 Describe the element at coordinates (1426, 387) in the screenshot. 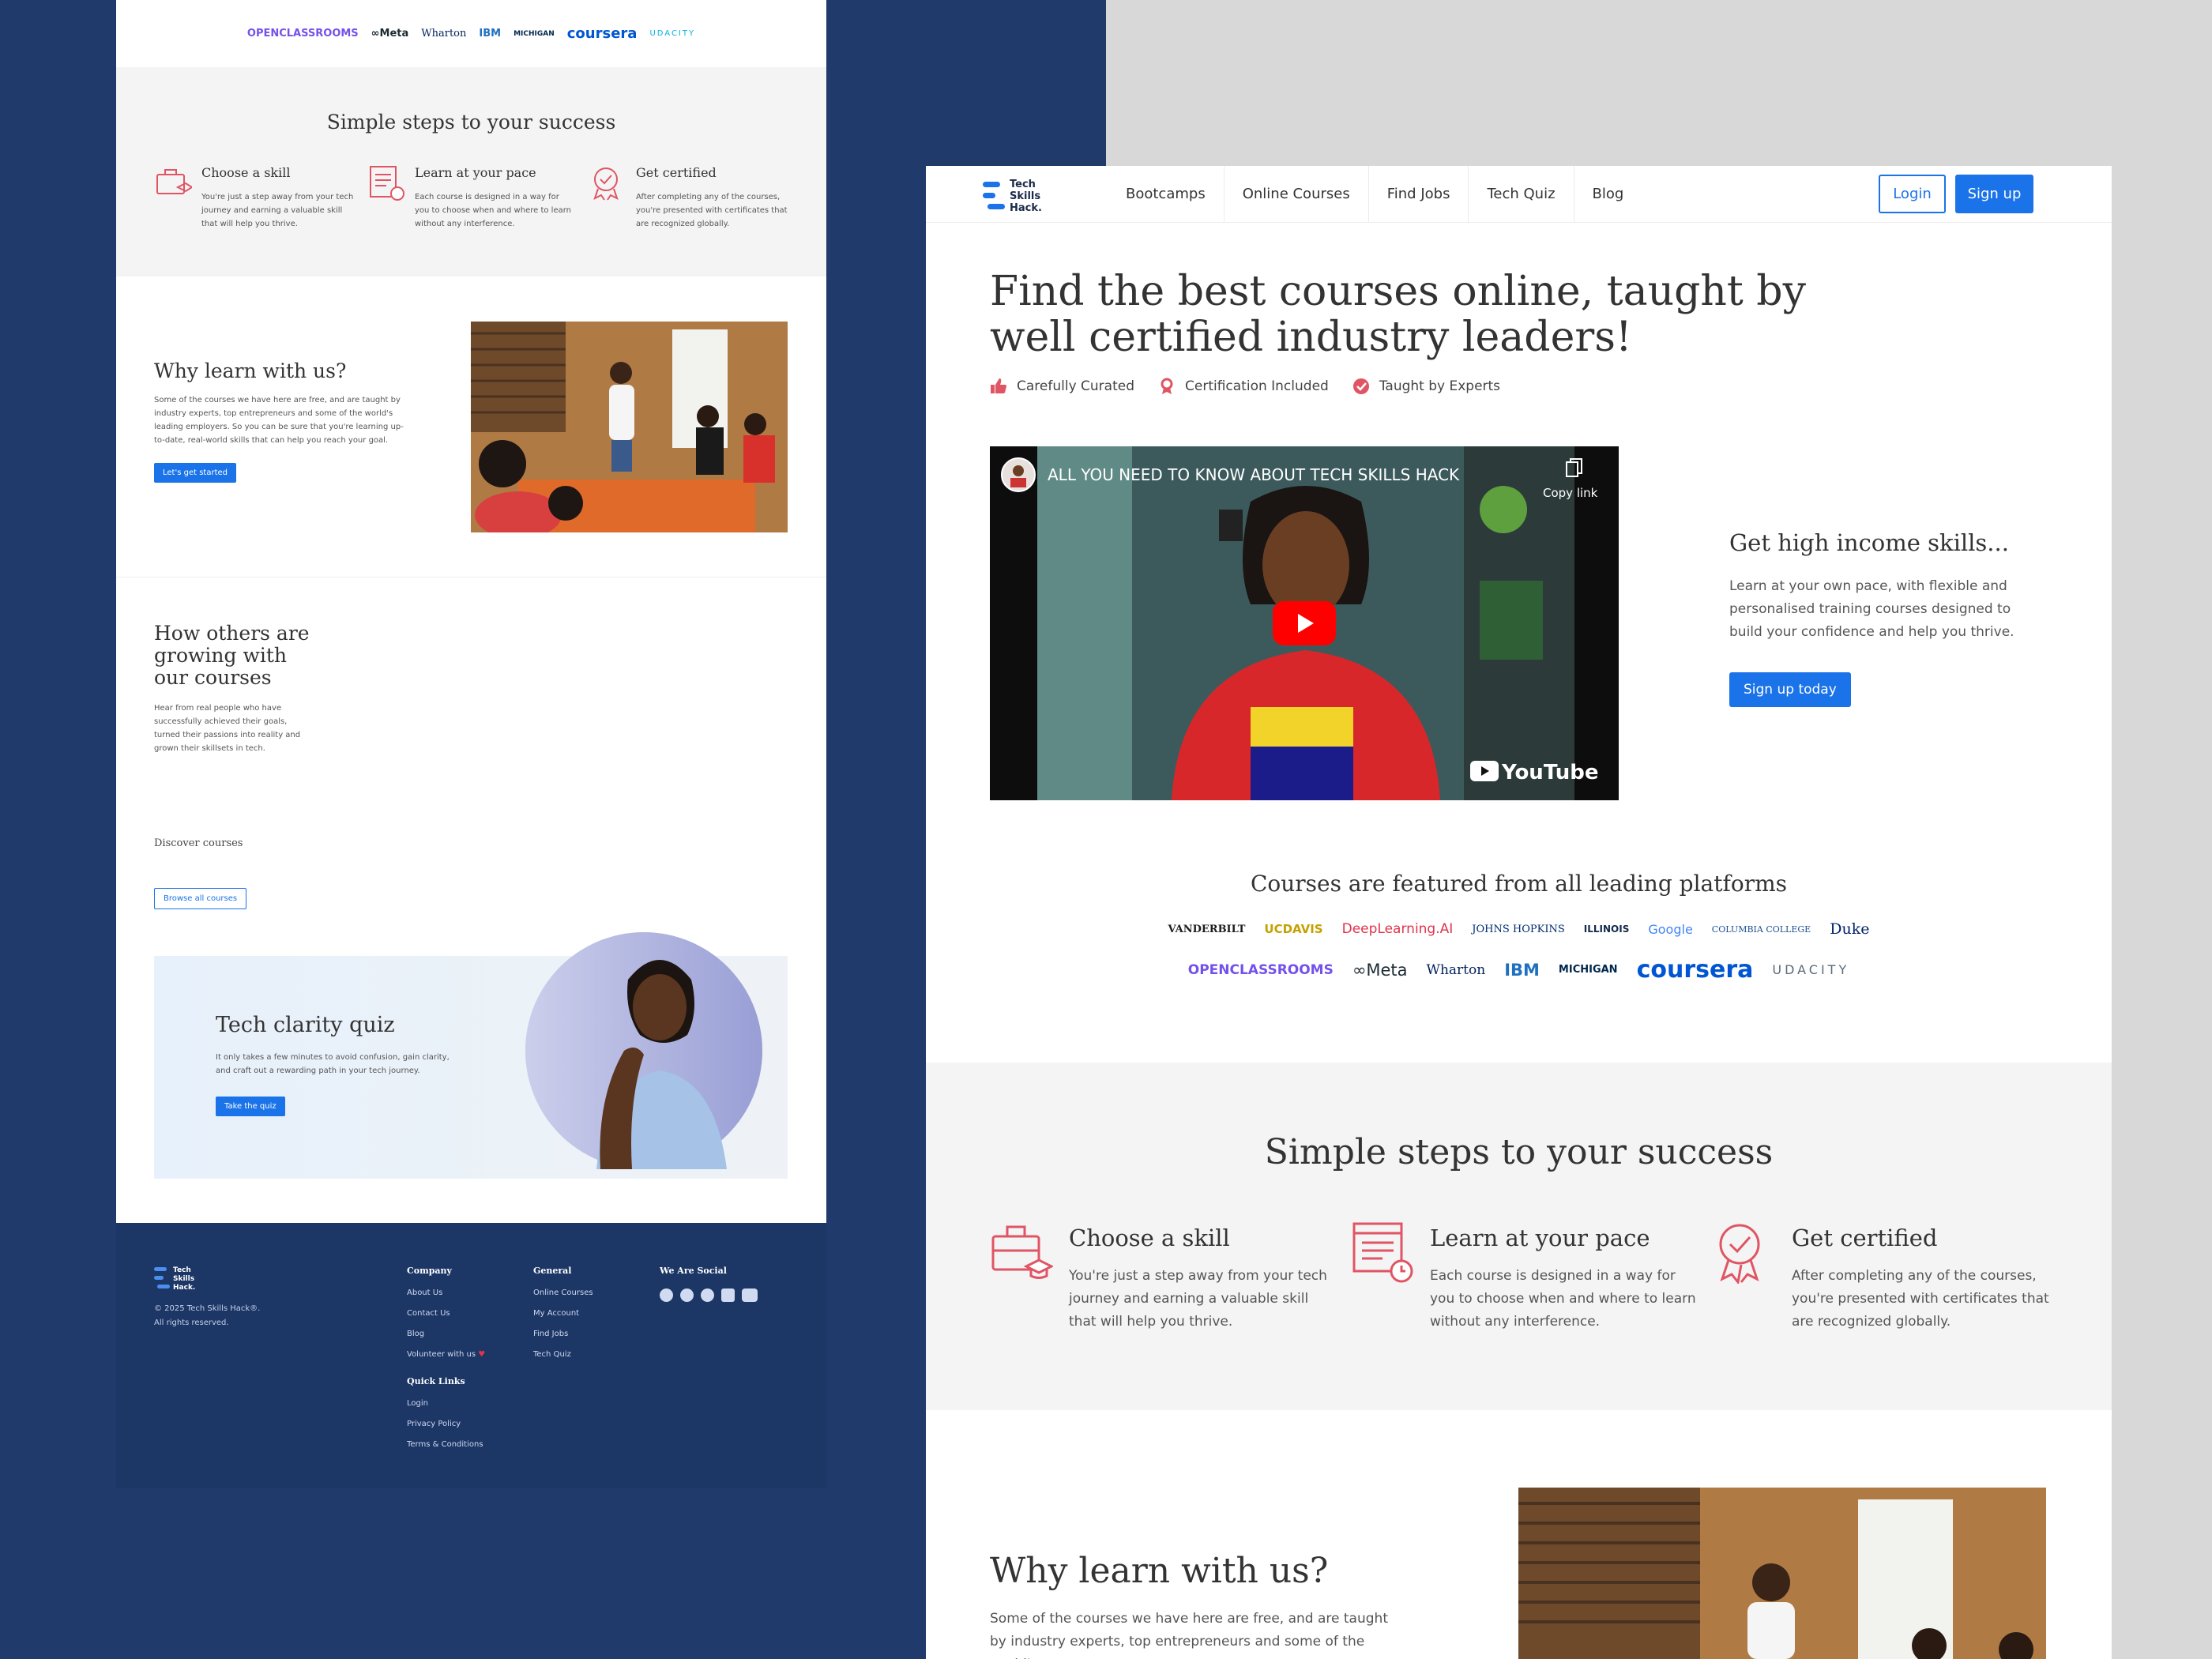

I see `feature-experts: Taught by Experts` at that location.